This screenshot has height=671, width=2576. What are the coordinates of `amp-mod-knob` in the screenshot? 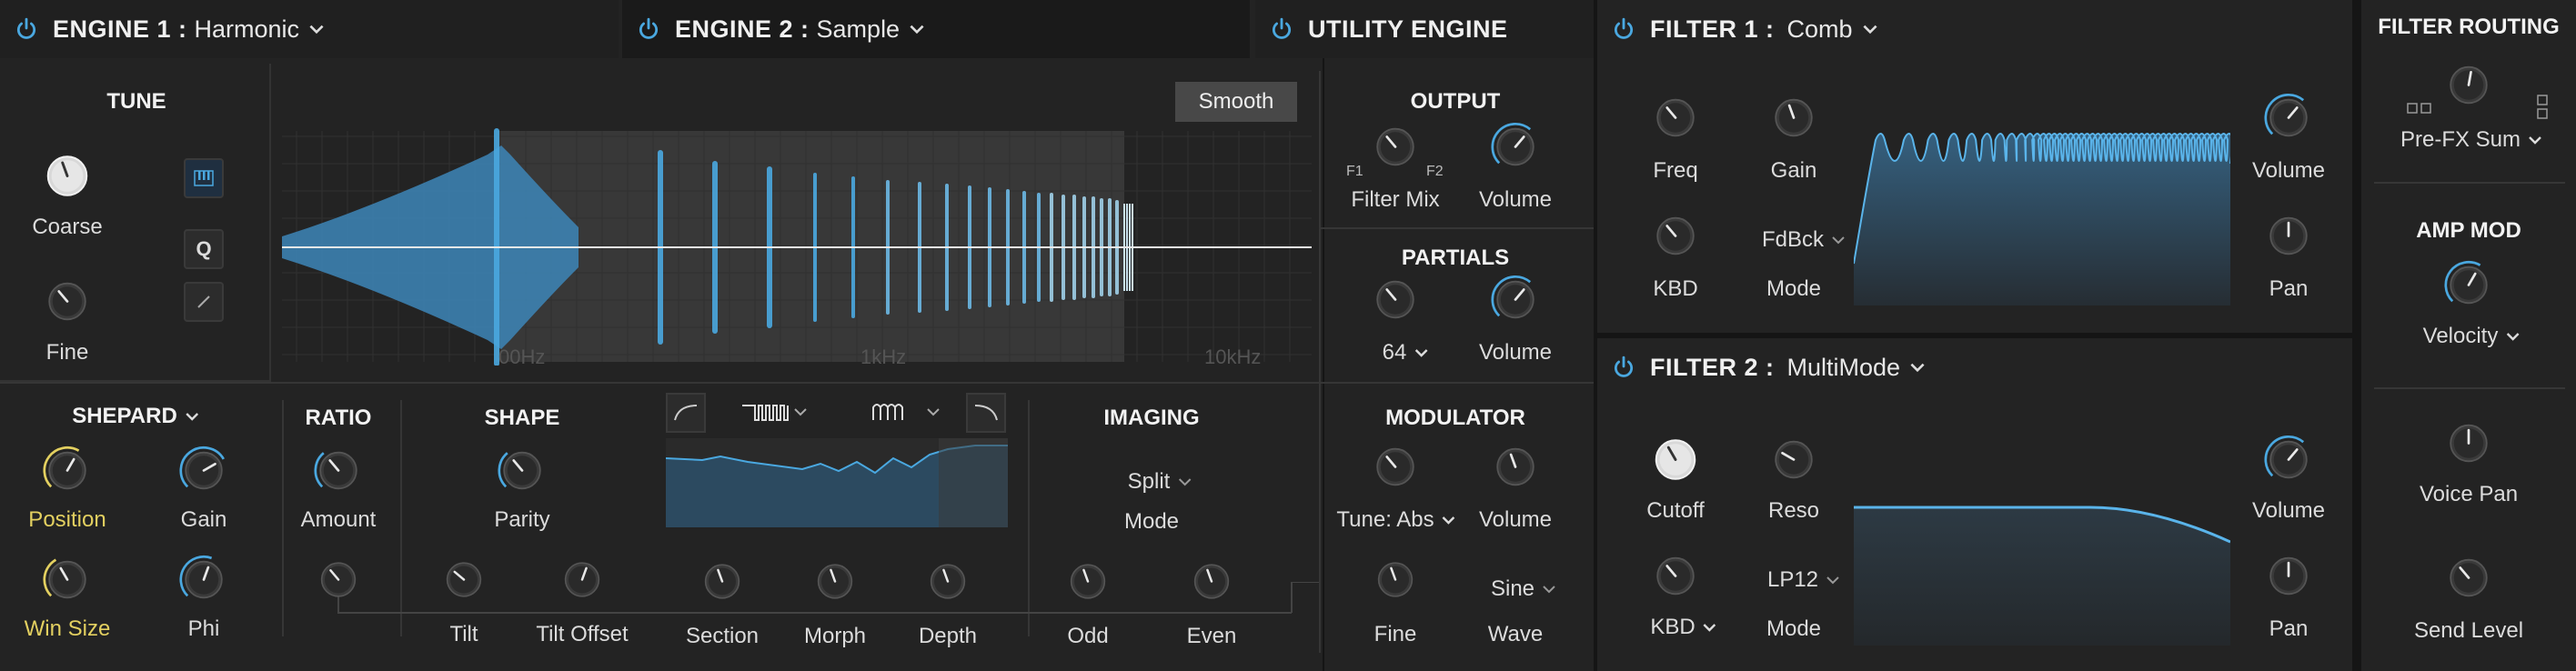 It's located at (2468, 287).